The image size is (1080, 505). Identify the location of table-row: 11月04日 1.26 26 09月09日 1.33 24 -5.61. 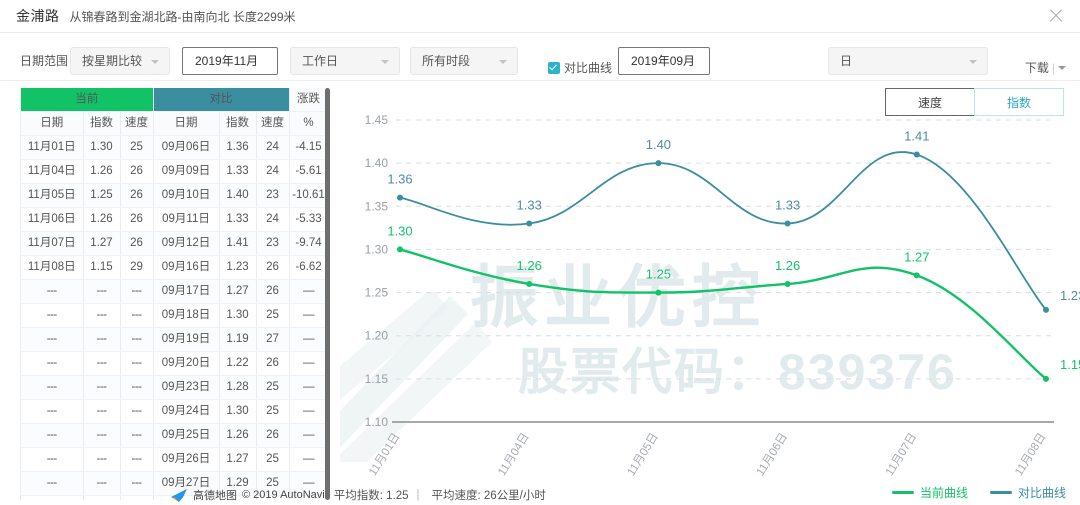
(174, 171).